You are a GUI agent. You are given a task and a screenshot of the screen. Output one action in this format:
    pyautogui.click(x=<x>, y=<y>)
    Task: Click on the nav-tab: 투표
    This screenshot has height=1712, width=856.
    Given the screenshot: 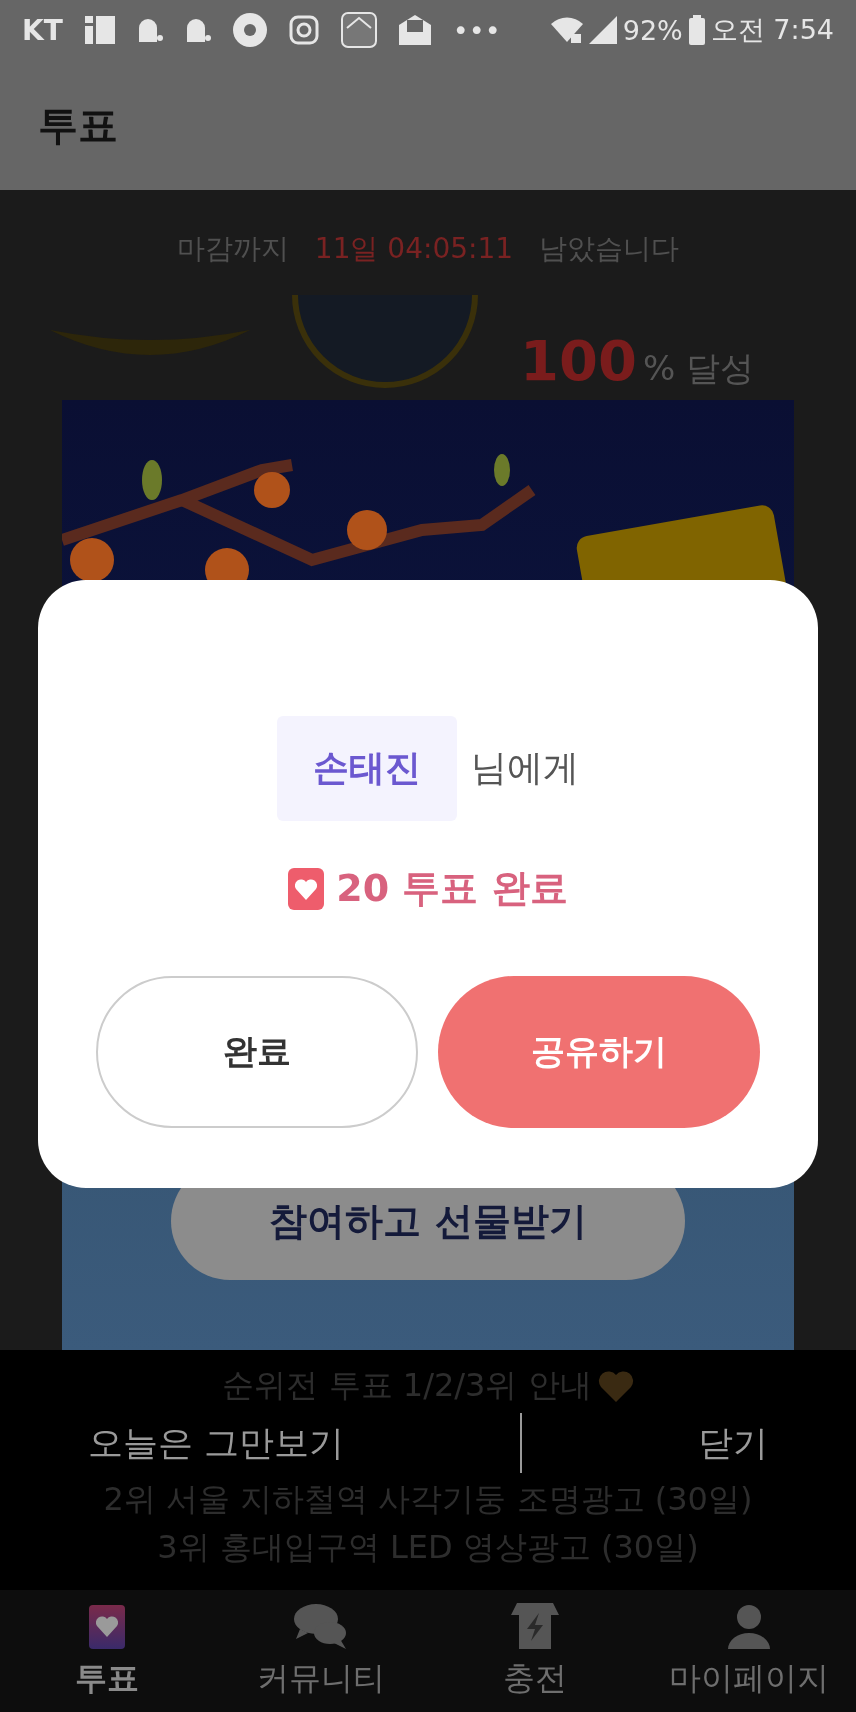 What is the action you would take?
    pyautogui.click(x=107, y=1651)
    